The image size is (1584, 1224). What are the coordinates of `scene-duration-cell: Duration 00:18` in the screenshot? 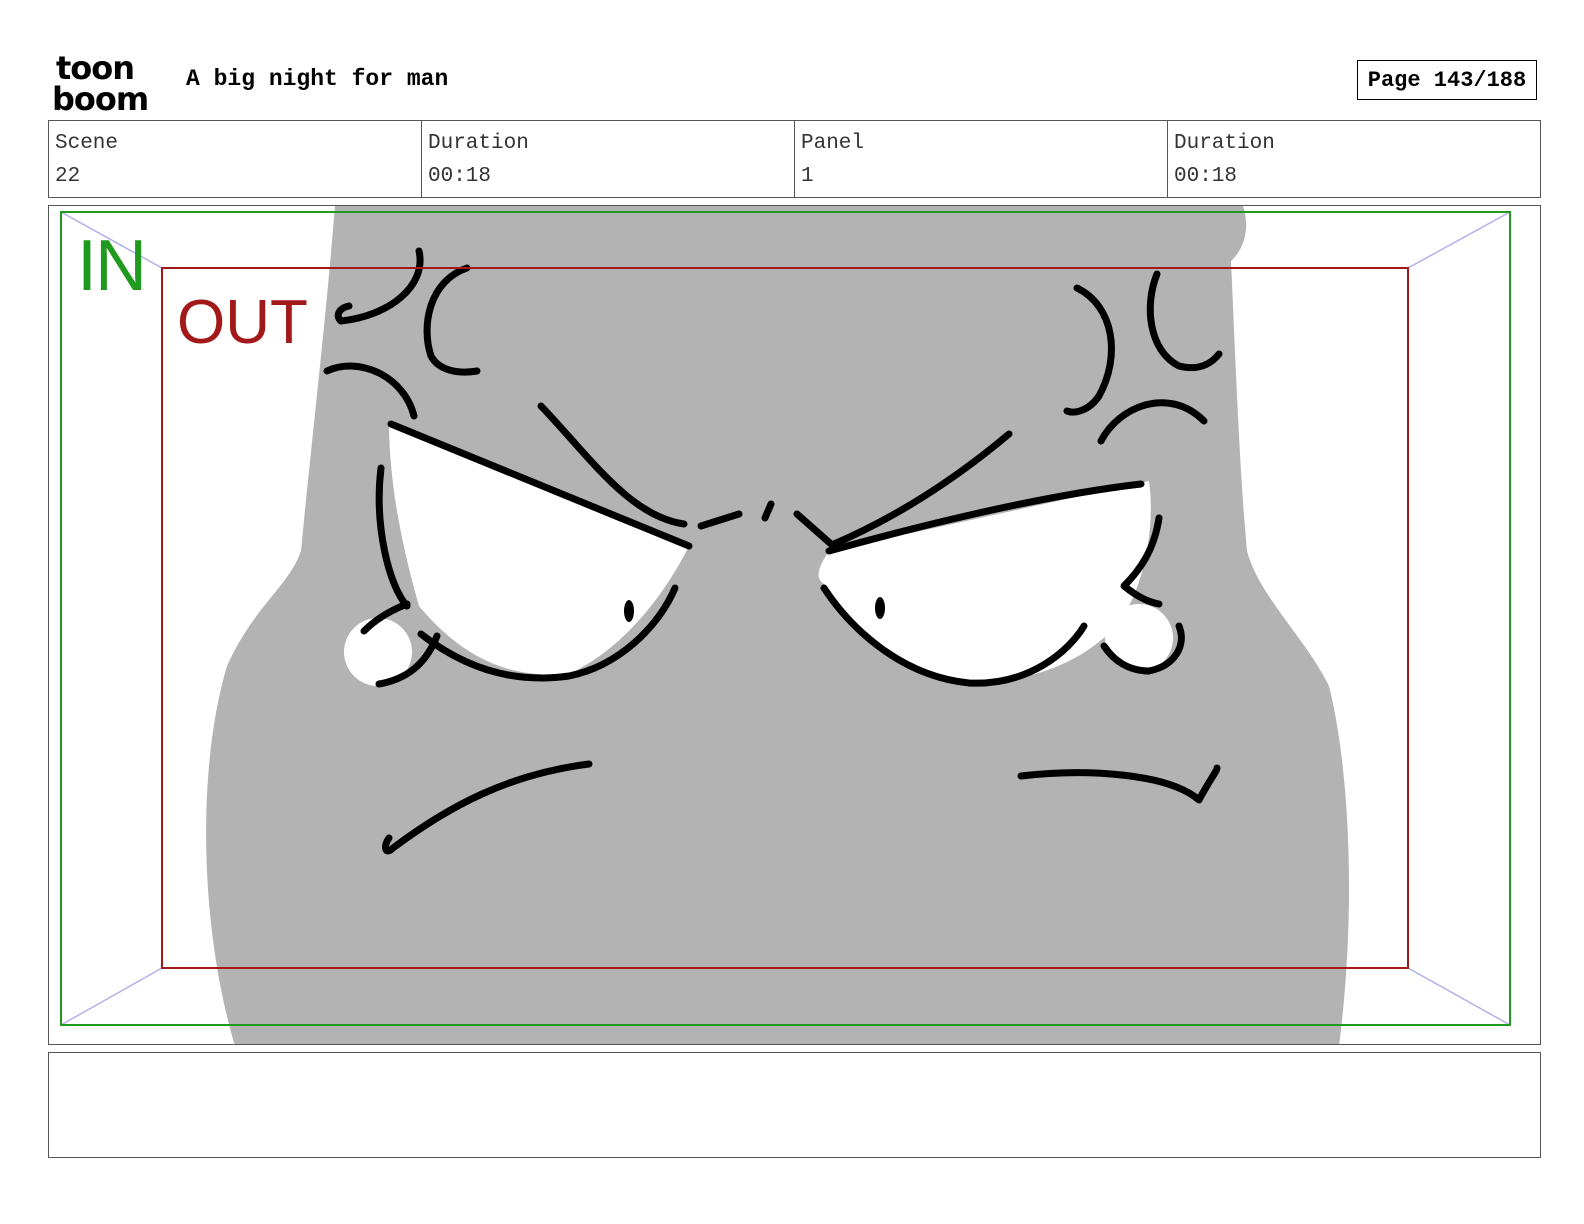 It's located at (608, 159).